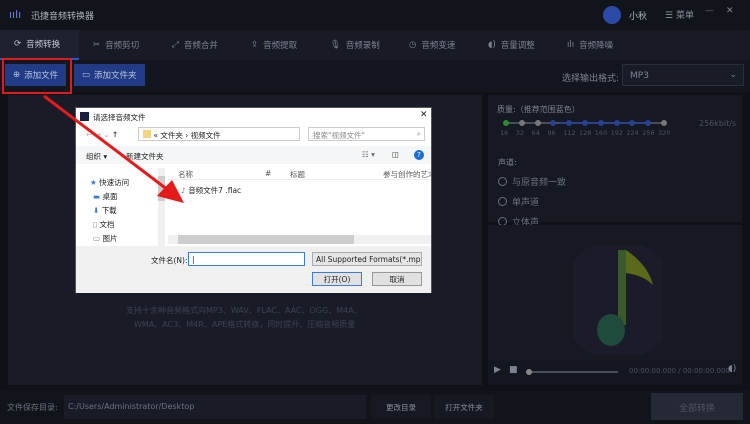  I want to click on annotation-arrow, so click(113, 148).